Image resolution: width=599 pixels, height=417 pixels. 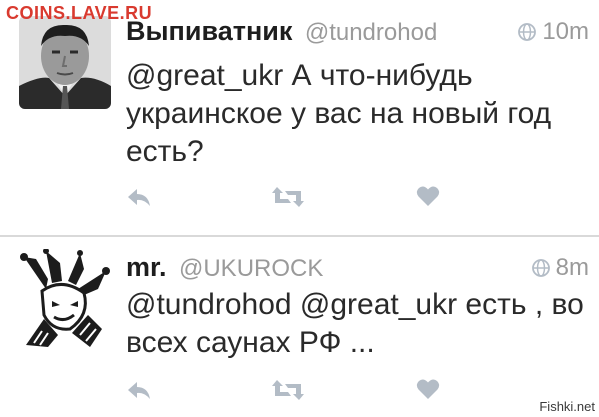 What do you see at coordinates (146, 267) in the screenshot?
I see `display-name: mr.` at bounding box center [146, 267].